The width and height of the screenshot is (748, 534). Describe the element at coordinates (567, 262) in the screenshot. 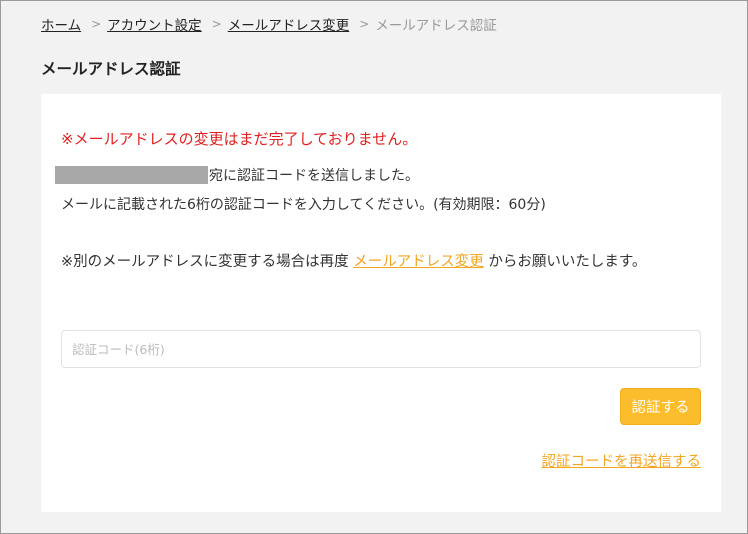

I see `note-suffix: からお願いいたします。` at that location.